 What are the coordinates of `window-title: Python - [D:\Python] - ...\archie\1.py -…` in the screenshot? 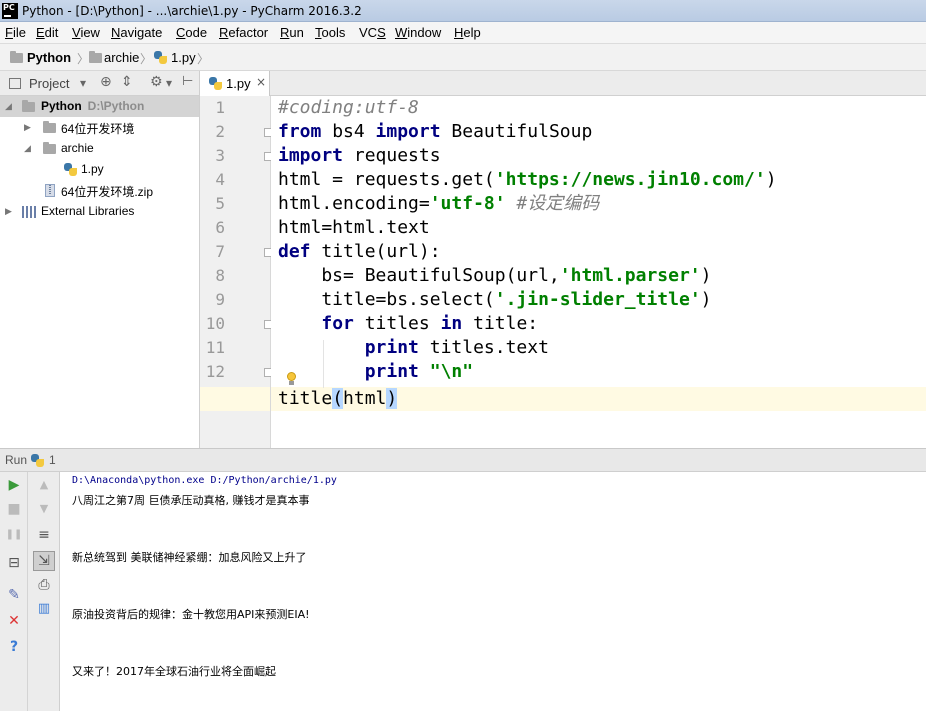 It's located at (192, 11).